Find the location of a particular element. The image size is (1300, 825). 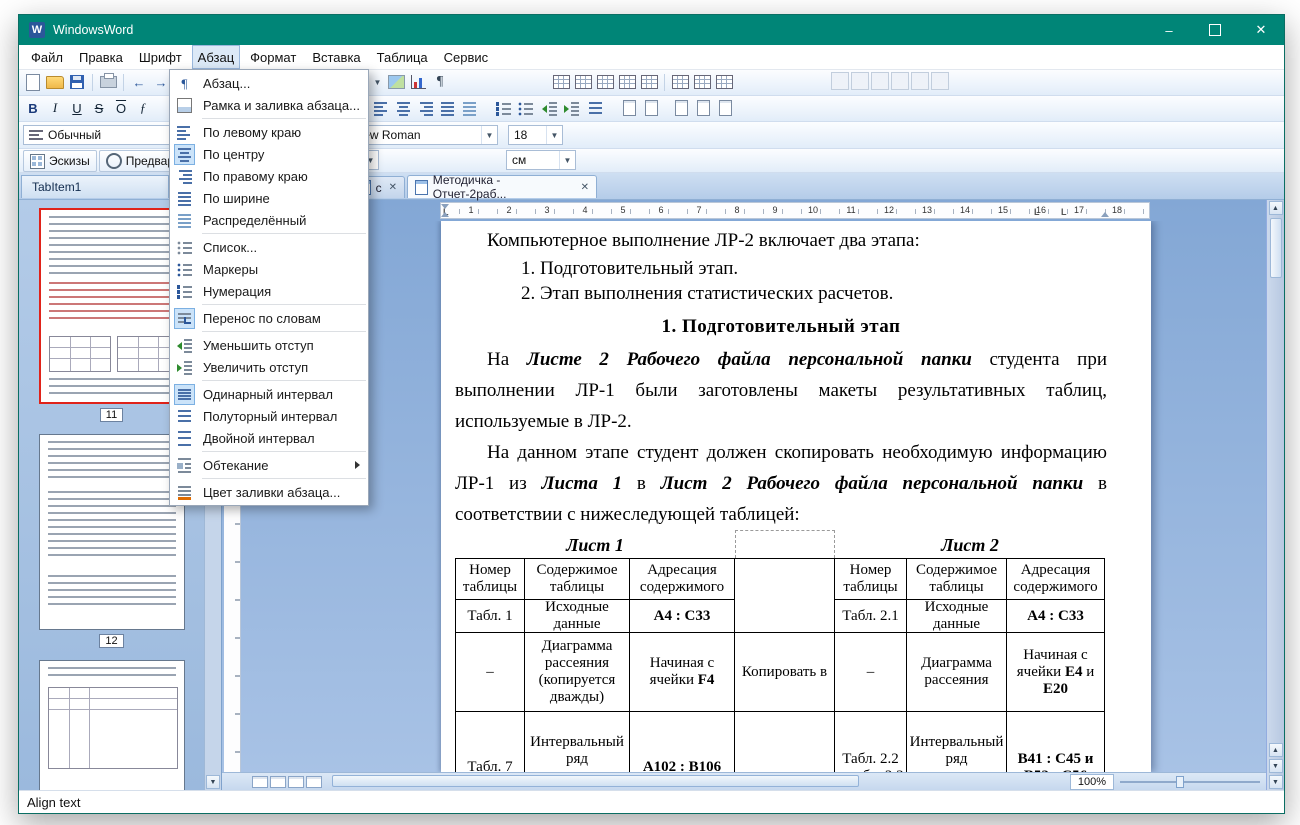

menu-item-align-right: По правому краю is located at coordinates (269, 176).